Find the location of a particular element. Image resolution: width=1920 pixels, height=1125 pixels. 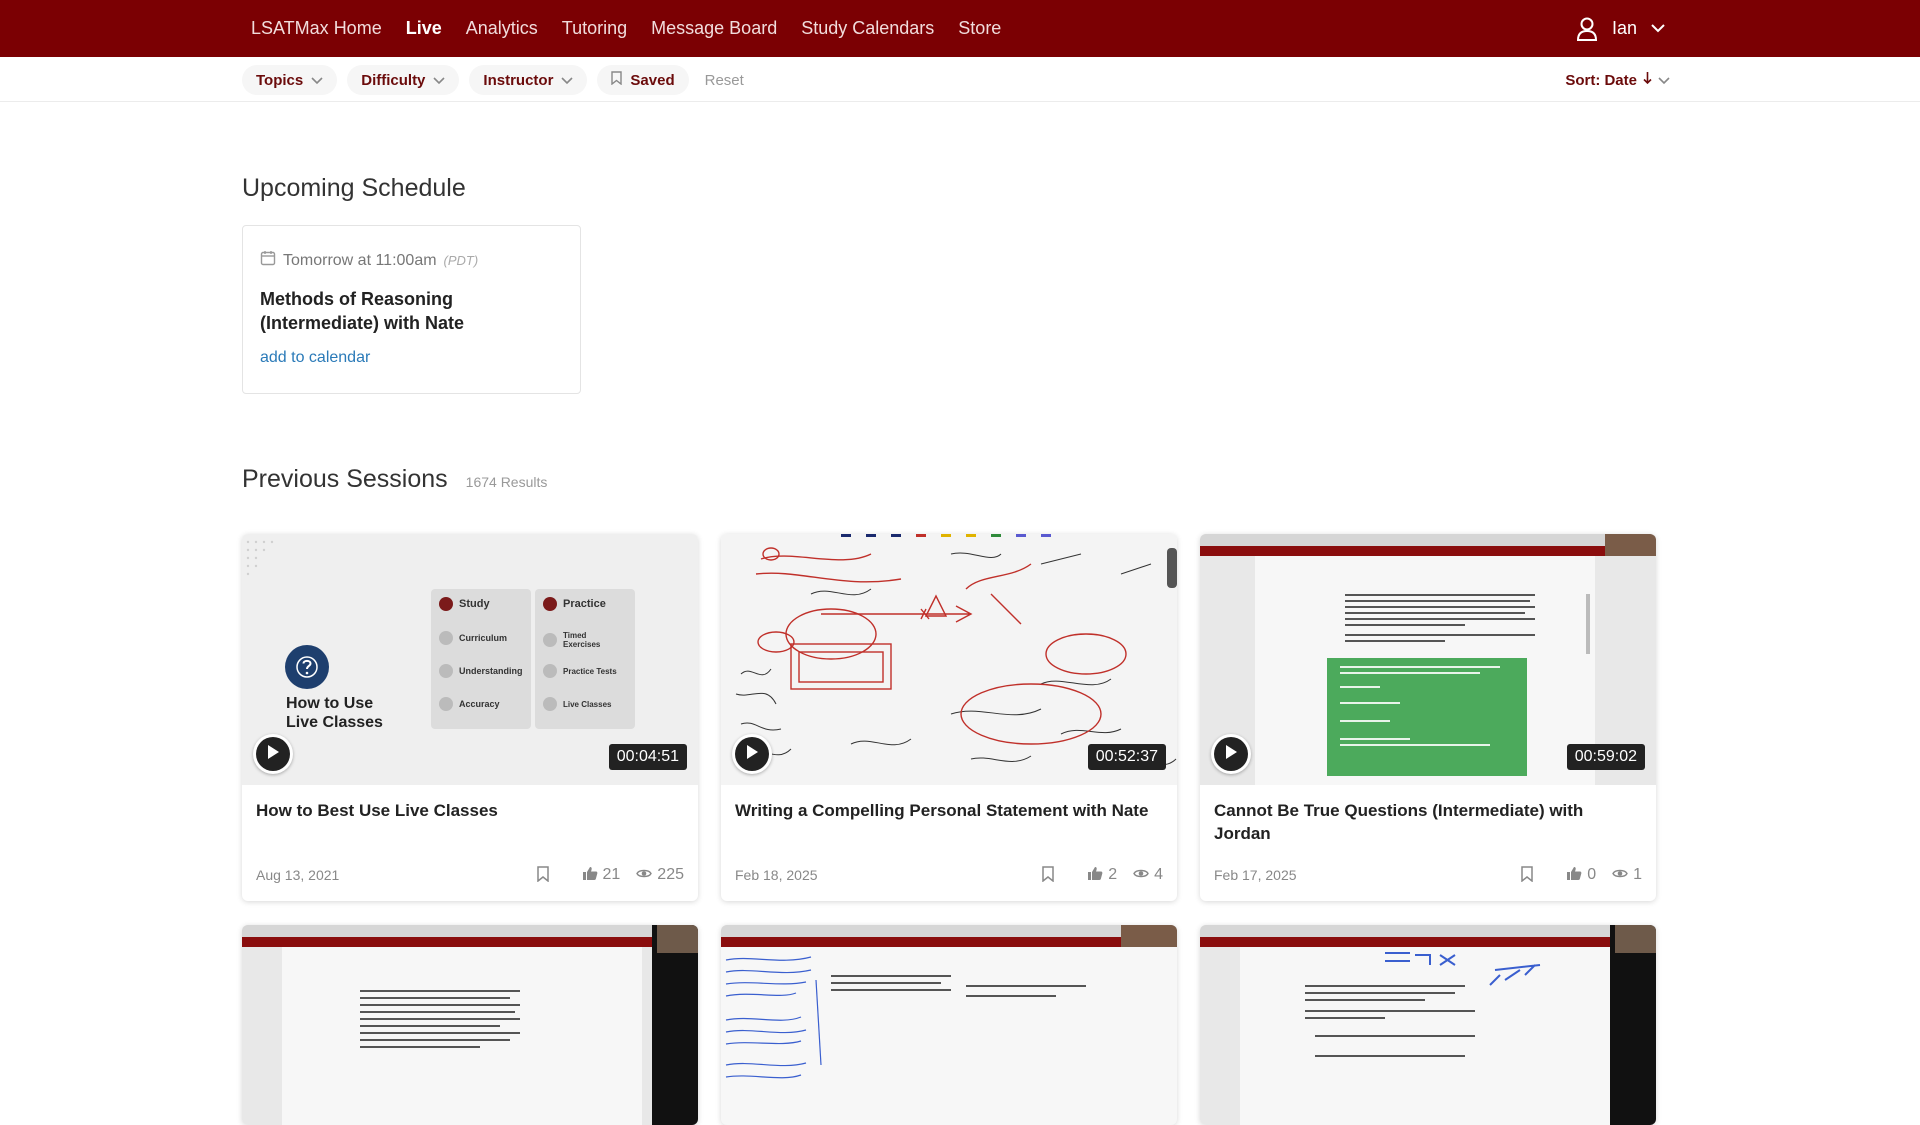

thumbnail-headline: How to Use Live Classes is located at coordinates (334, 713).